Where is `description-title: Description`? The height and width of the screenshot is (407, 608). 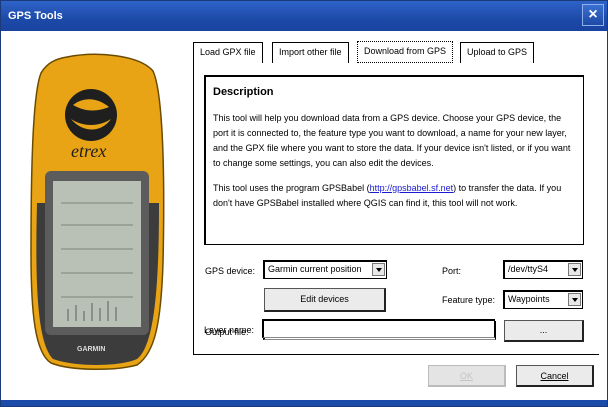 description-title: Description is located at coordinates (243, 92).